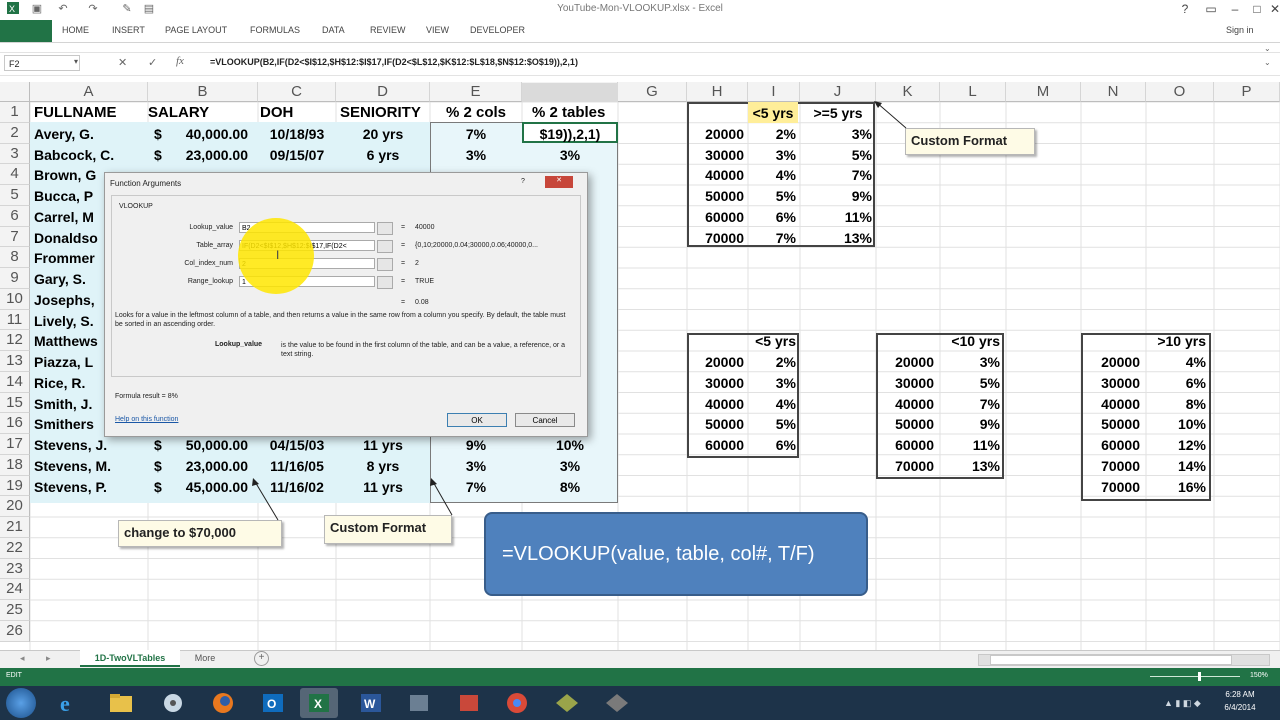  I want to click on name-cell: Bucca, P, so click(63, 196).